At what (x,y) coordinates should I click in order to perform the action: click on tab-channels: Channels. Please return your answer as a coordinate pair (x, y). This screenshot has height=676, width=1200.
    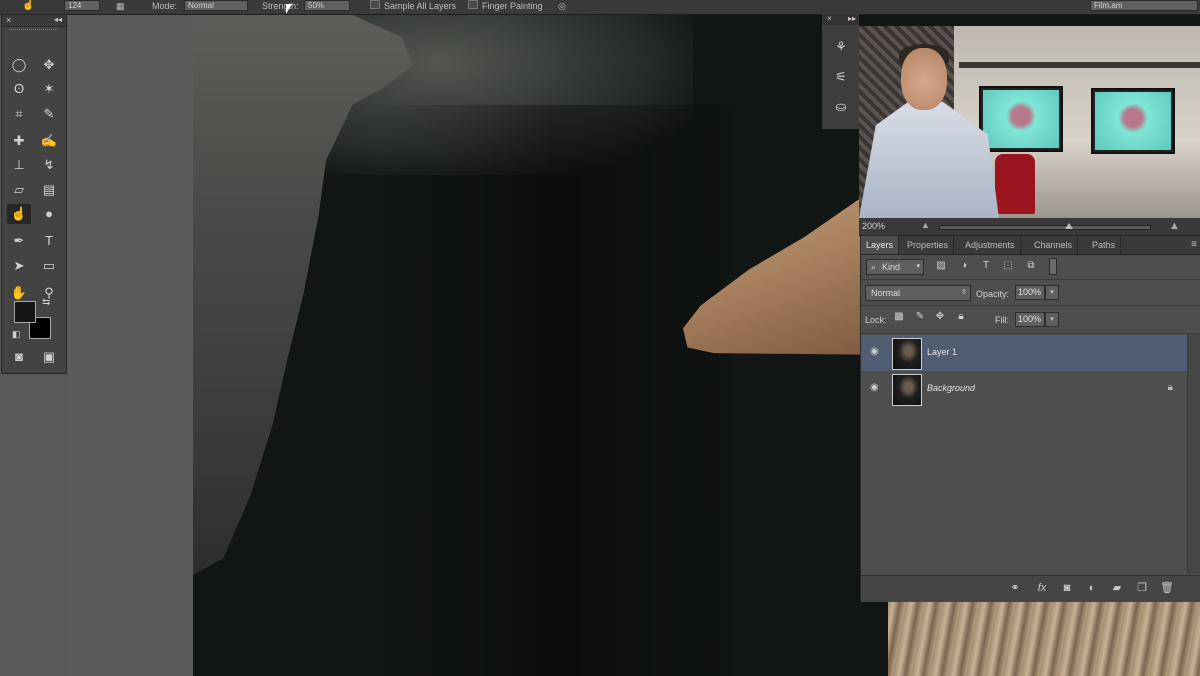
    Looking at the image, I should click on (1054, 245).